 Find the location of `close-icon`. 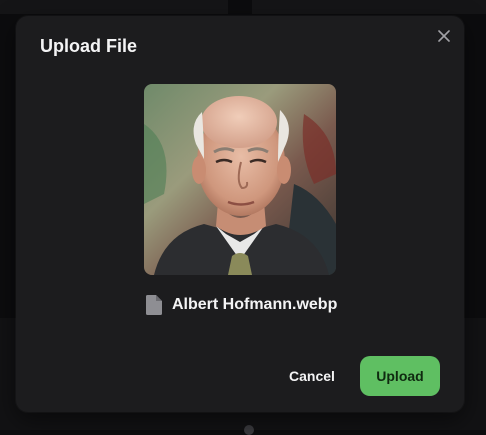

close-icon is located at coordinates (444, 38).